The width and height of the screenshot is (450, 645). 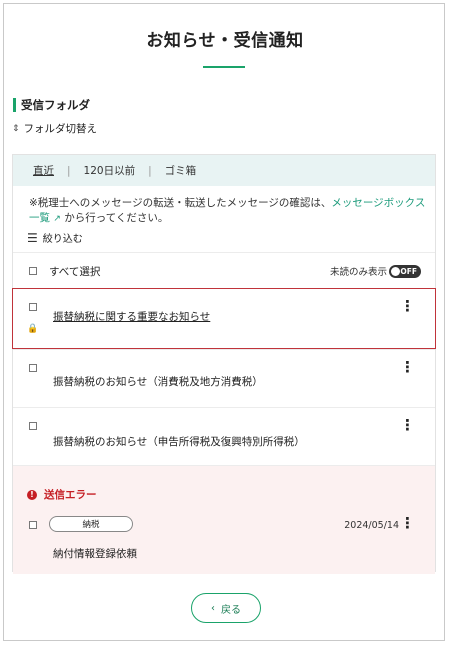 What do you see at coordinates (408, 271) in the screenshot?
I see `toggle-state-label: OFF` at bounding box center [408, 271].